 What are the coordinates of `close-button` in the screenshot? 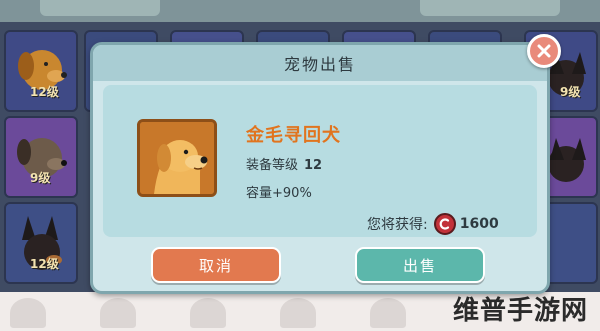 It's located at (544, 51).